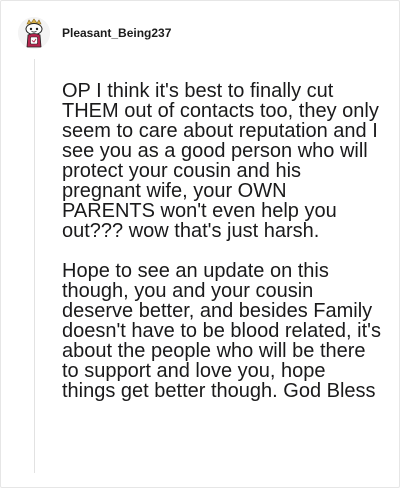 This screenshot has height=488, width=400. Describe the element at coordinates (116, 33) in the screenshot. I see `username: Pleasant_Being237` at that location.